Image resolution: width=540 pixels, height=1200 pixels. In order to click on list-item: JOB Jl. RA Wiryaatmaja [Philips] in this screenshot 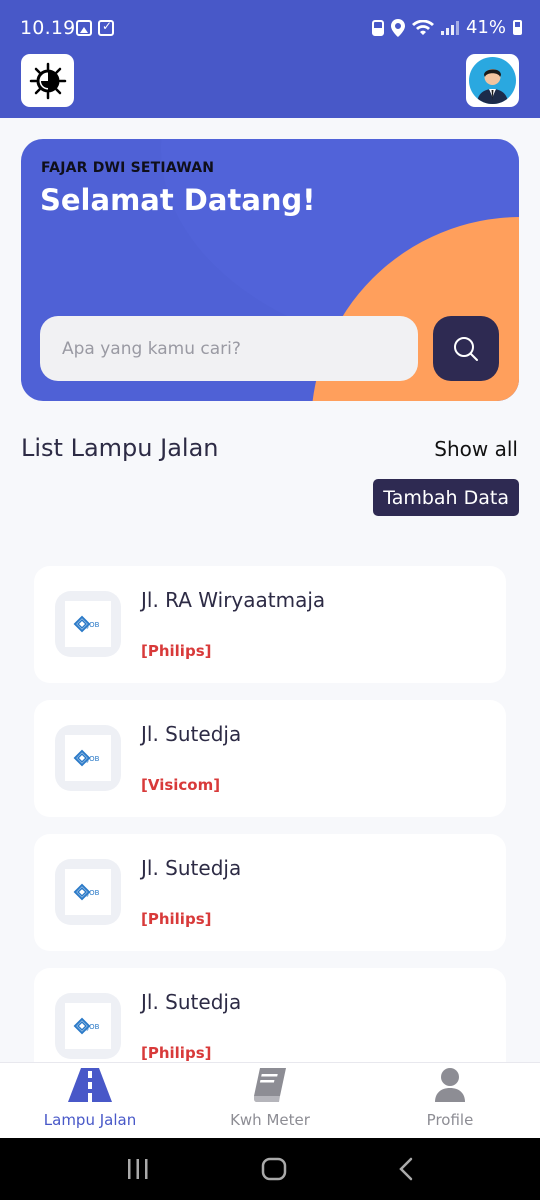, I will do `click(270, 624)`.